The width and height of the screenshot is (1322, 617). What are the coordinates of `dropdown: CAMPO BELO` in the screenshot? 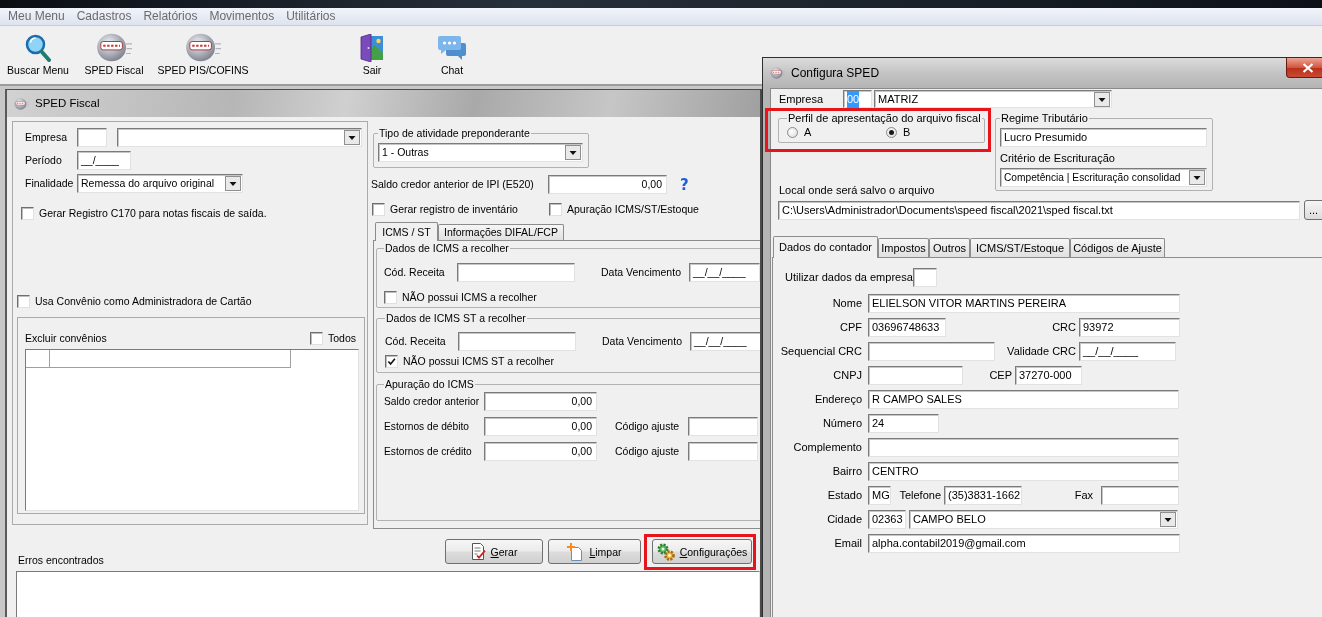 It's located at (1043, 519).